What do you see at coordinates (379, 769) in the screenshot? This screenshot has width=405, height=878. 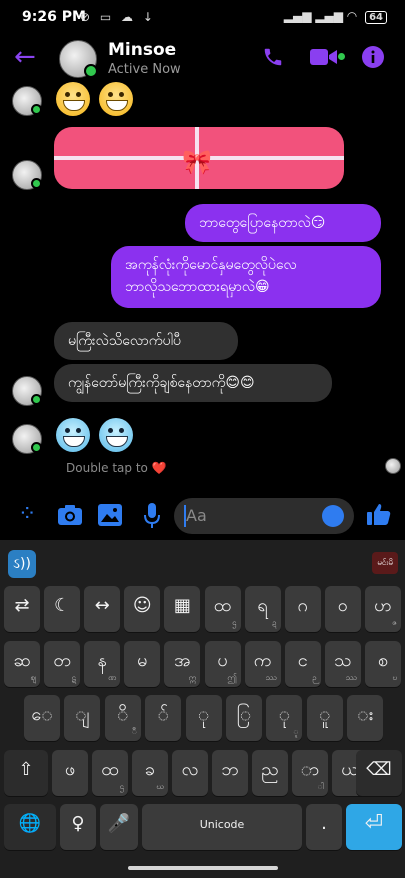 I see `backspace-icon: ⌫` at bounding box center [379, 769].